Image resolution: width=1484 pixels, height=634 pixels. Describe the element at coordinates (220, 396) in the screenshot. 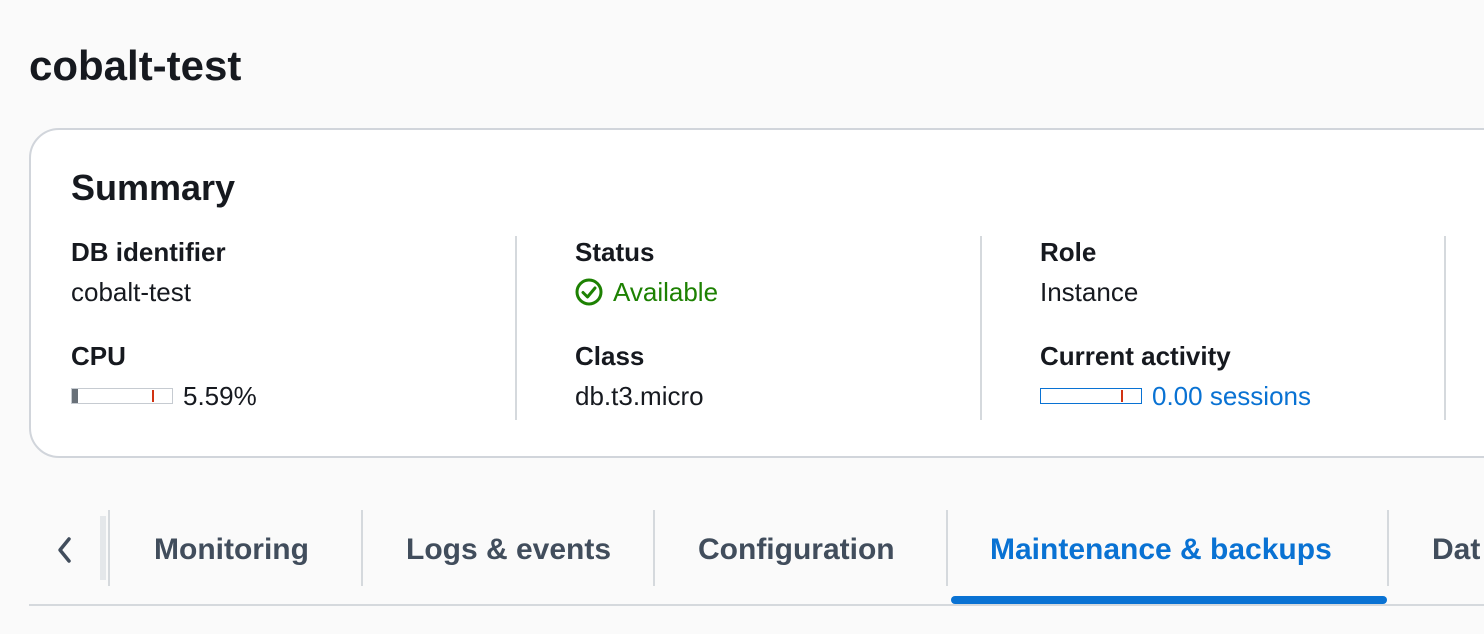

I see `cpu-value: 5.59%` at that location.